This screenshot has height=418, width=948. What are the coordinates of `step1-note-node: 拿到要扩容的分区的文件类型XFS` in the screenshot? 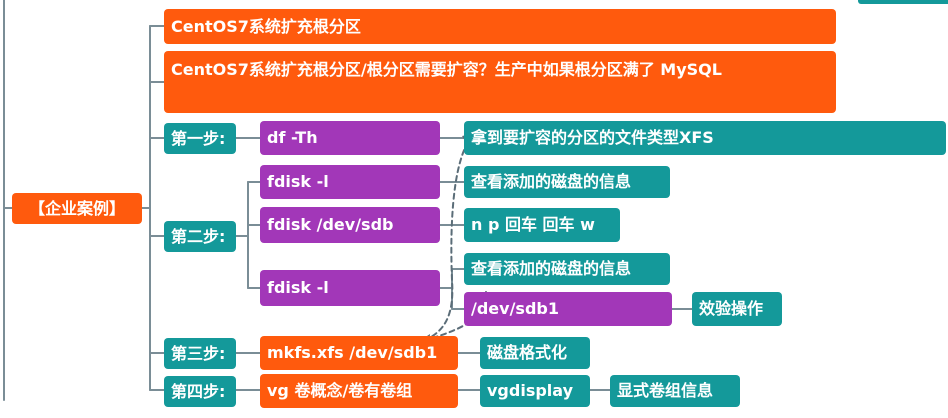 It's located at (705, 138).